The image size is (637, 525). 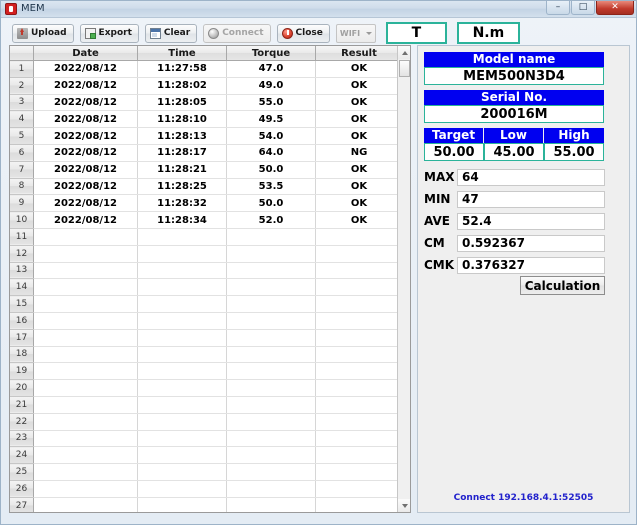 What do you see at coordinates (22, 338) in the screenshot?
I see `row-number: 17` at bounding box center [22, 338].